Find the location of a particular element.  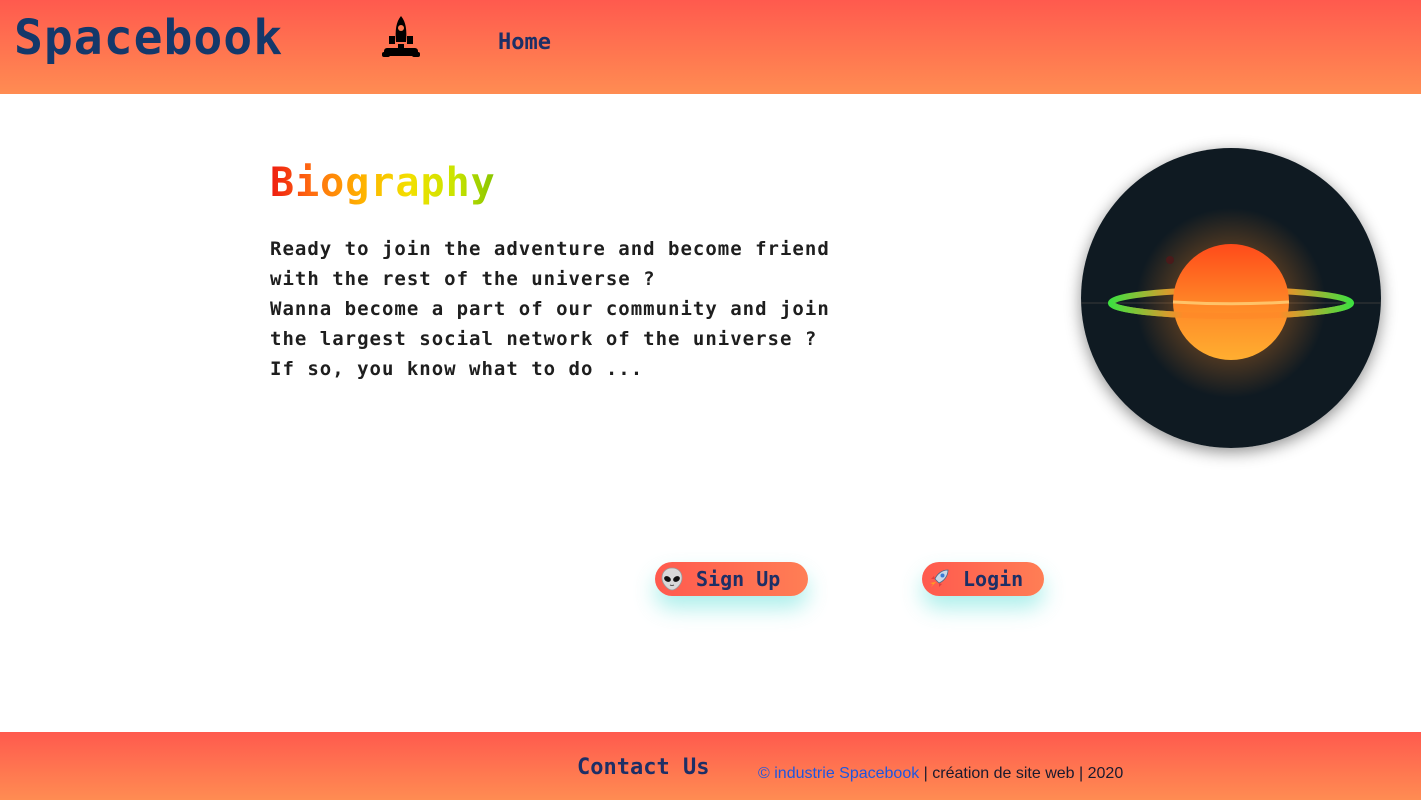

signup-button: Sign Up is located at coordinates (731, 579).